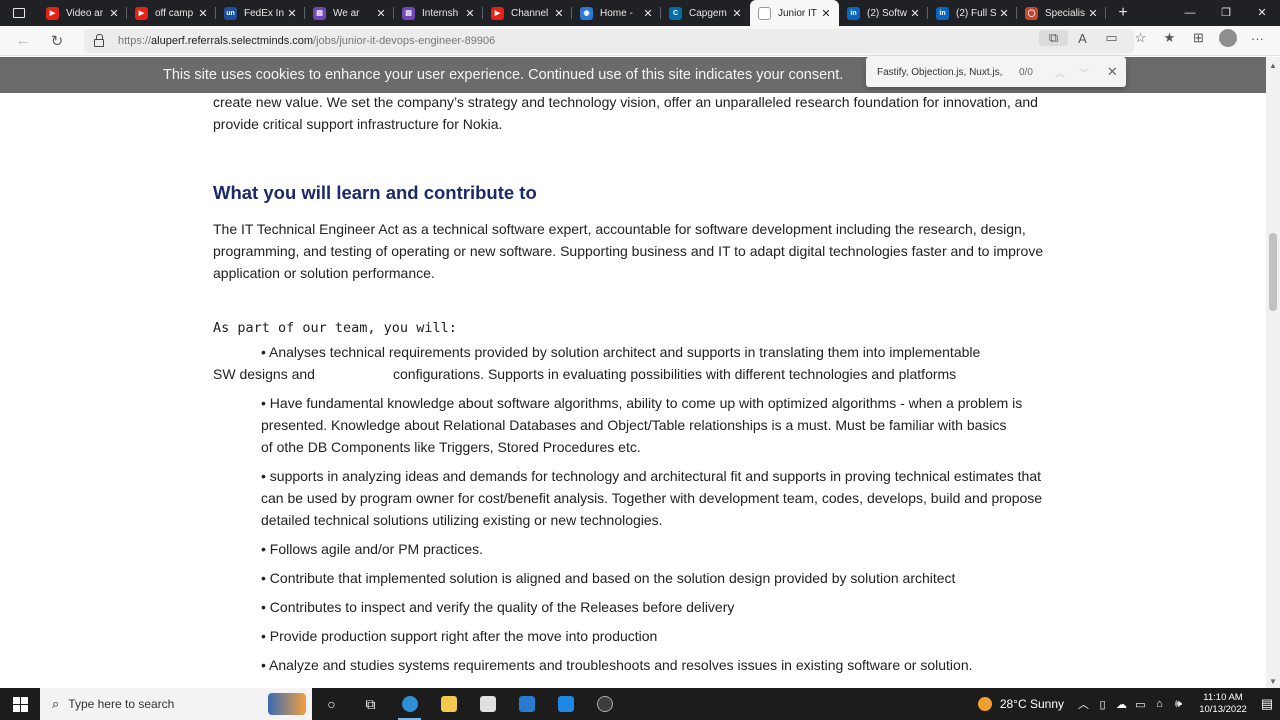 This screenshot has width=1280, height=720. What do you see at coordinates (1140, 704) in the screenshot?
I see `battery-icon: ▭` at bounding box center [1140, 704].